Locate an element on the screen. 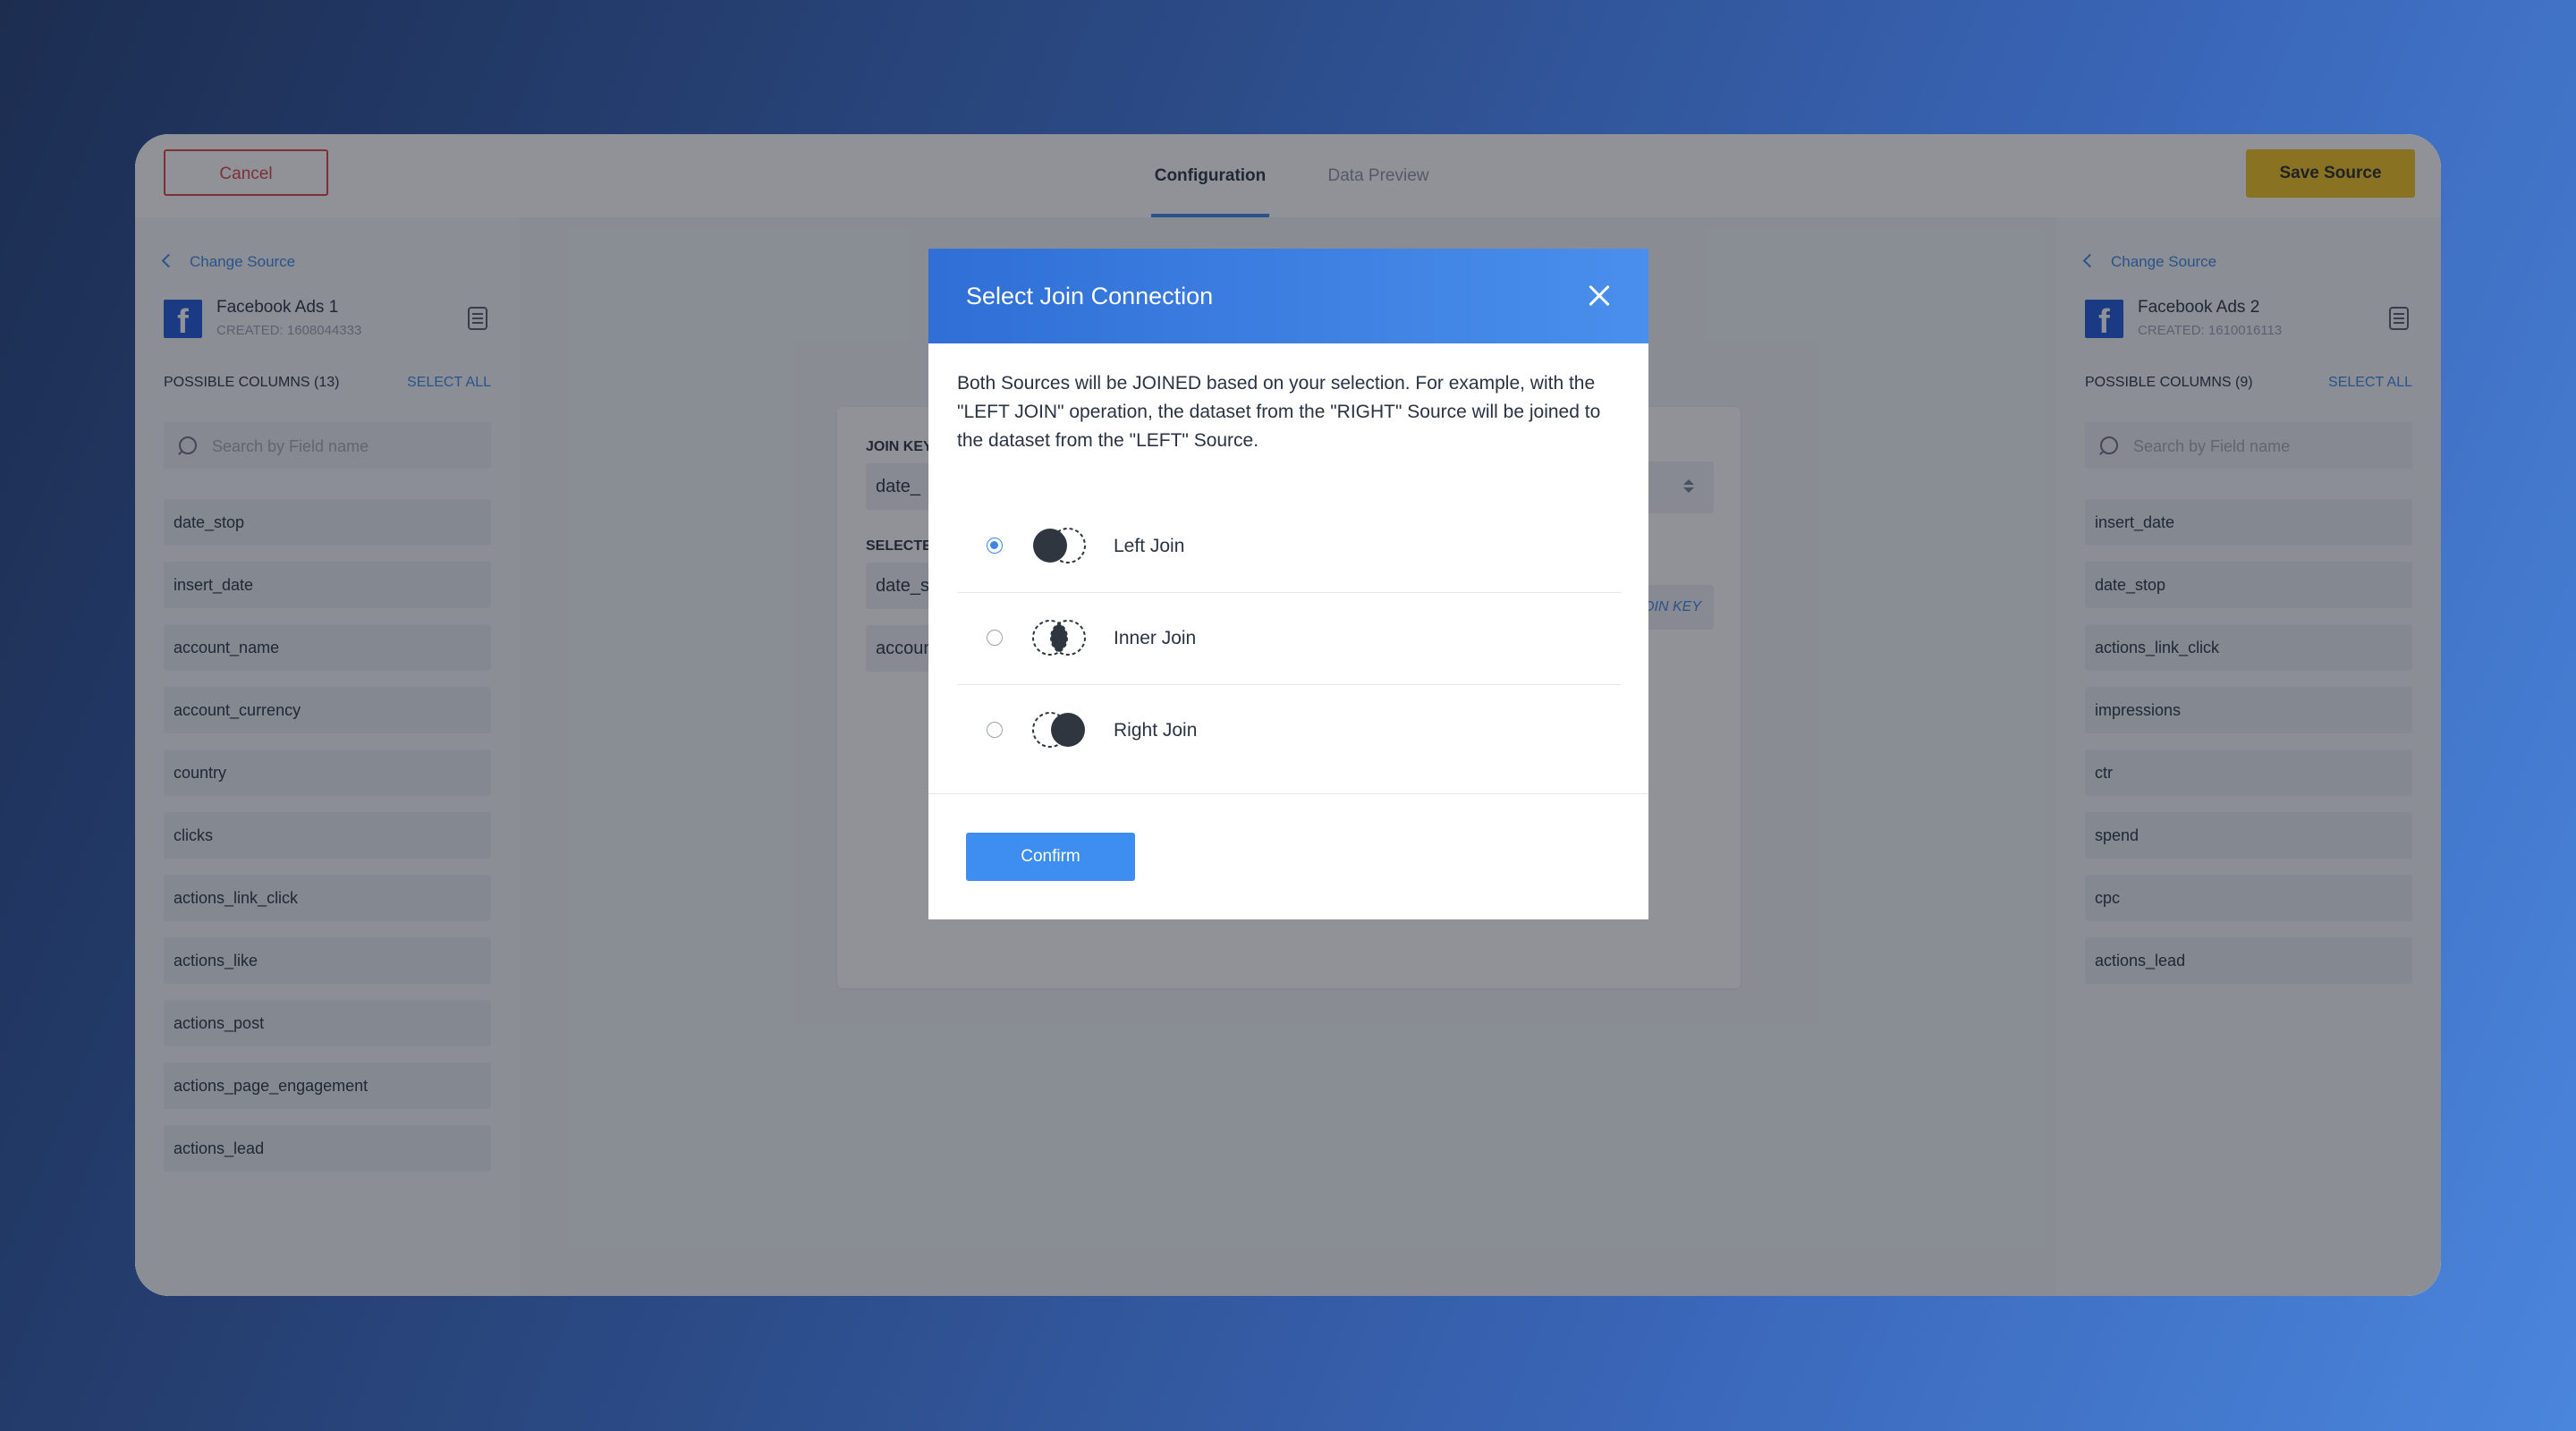 This screenshot has width=2576, height=1431. confirm-button: Confirm is located at coordinates (1050, 857).